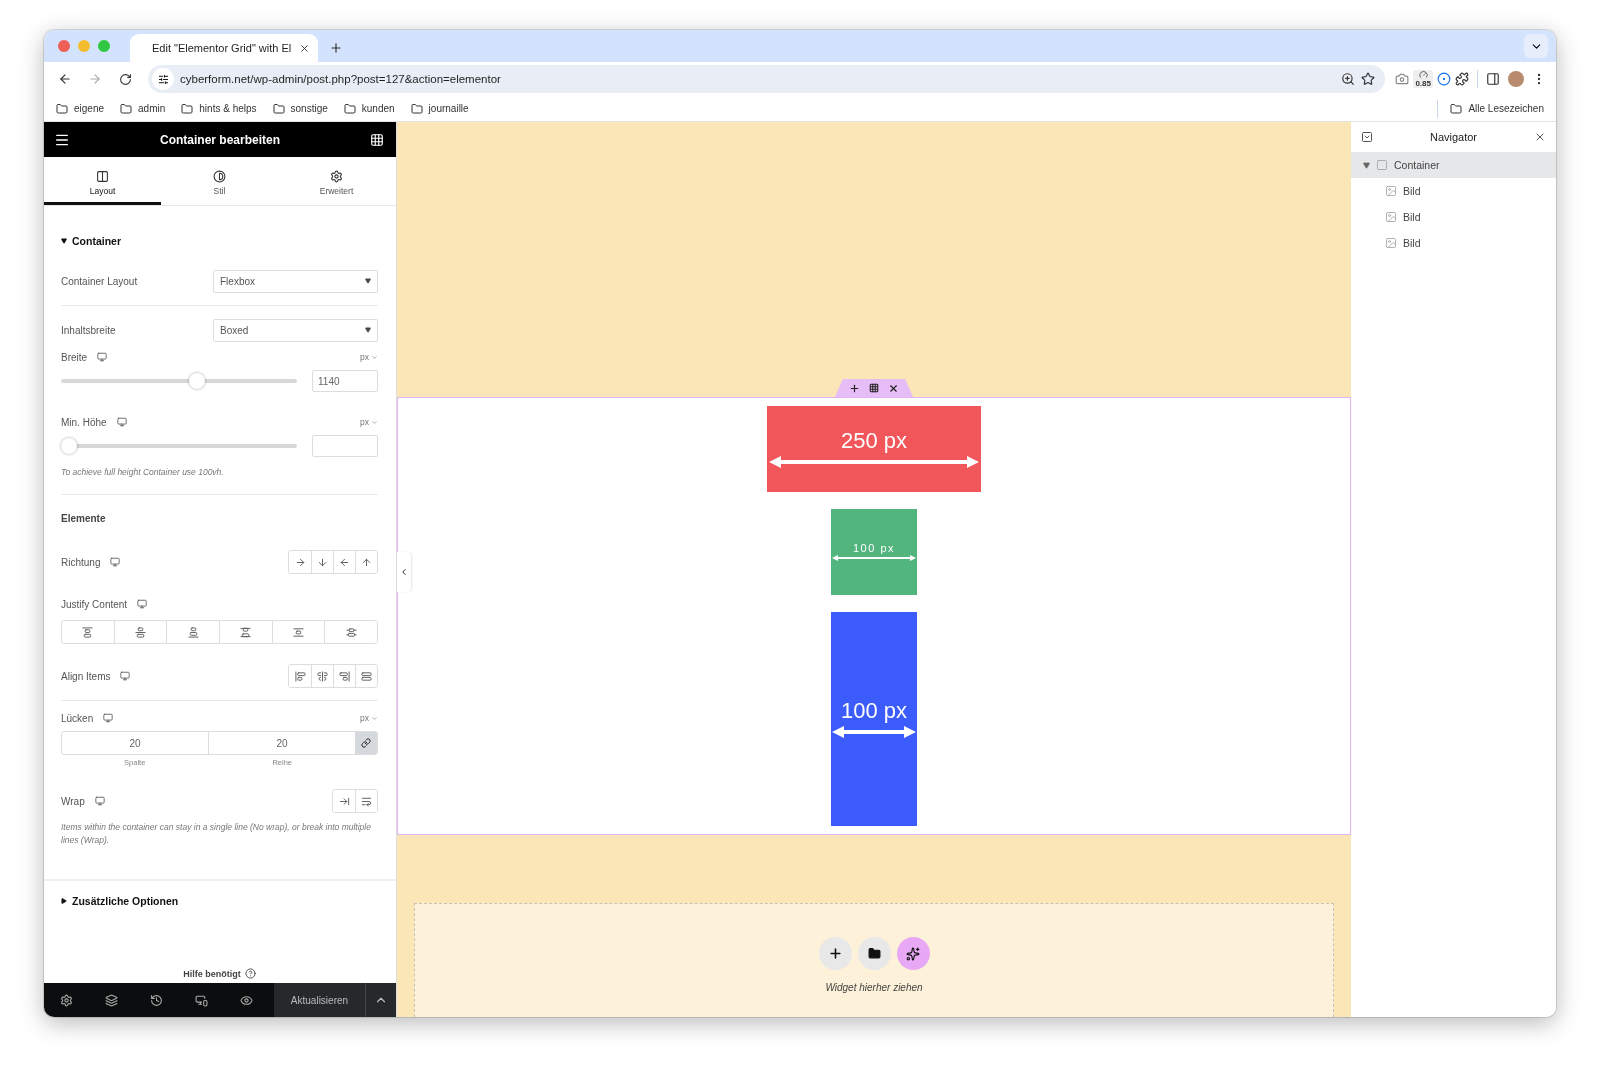 Image resolution: width=1600 pixels, height=1076 pixels. Describe the element at coordinates (295, 281) in the screenshot. I see `layout-dropdown: Flexbox` at that location.